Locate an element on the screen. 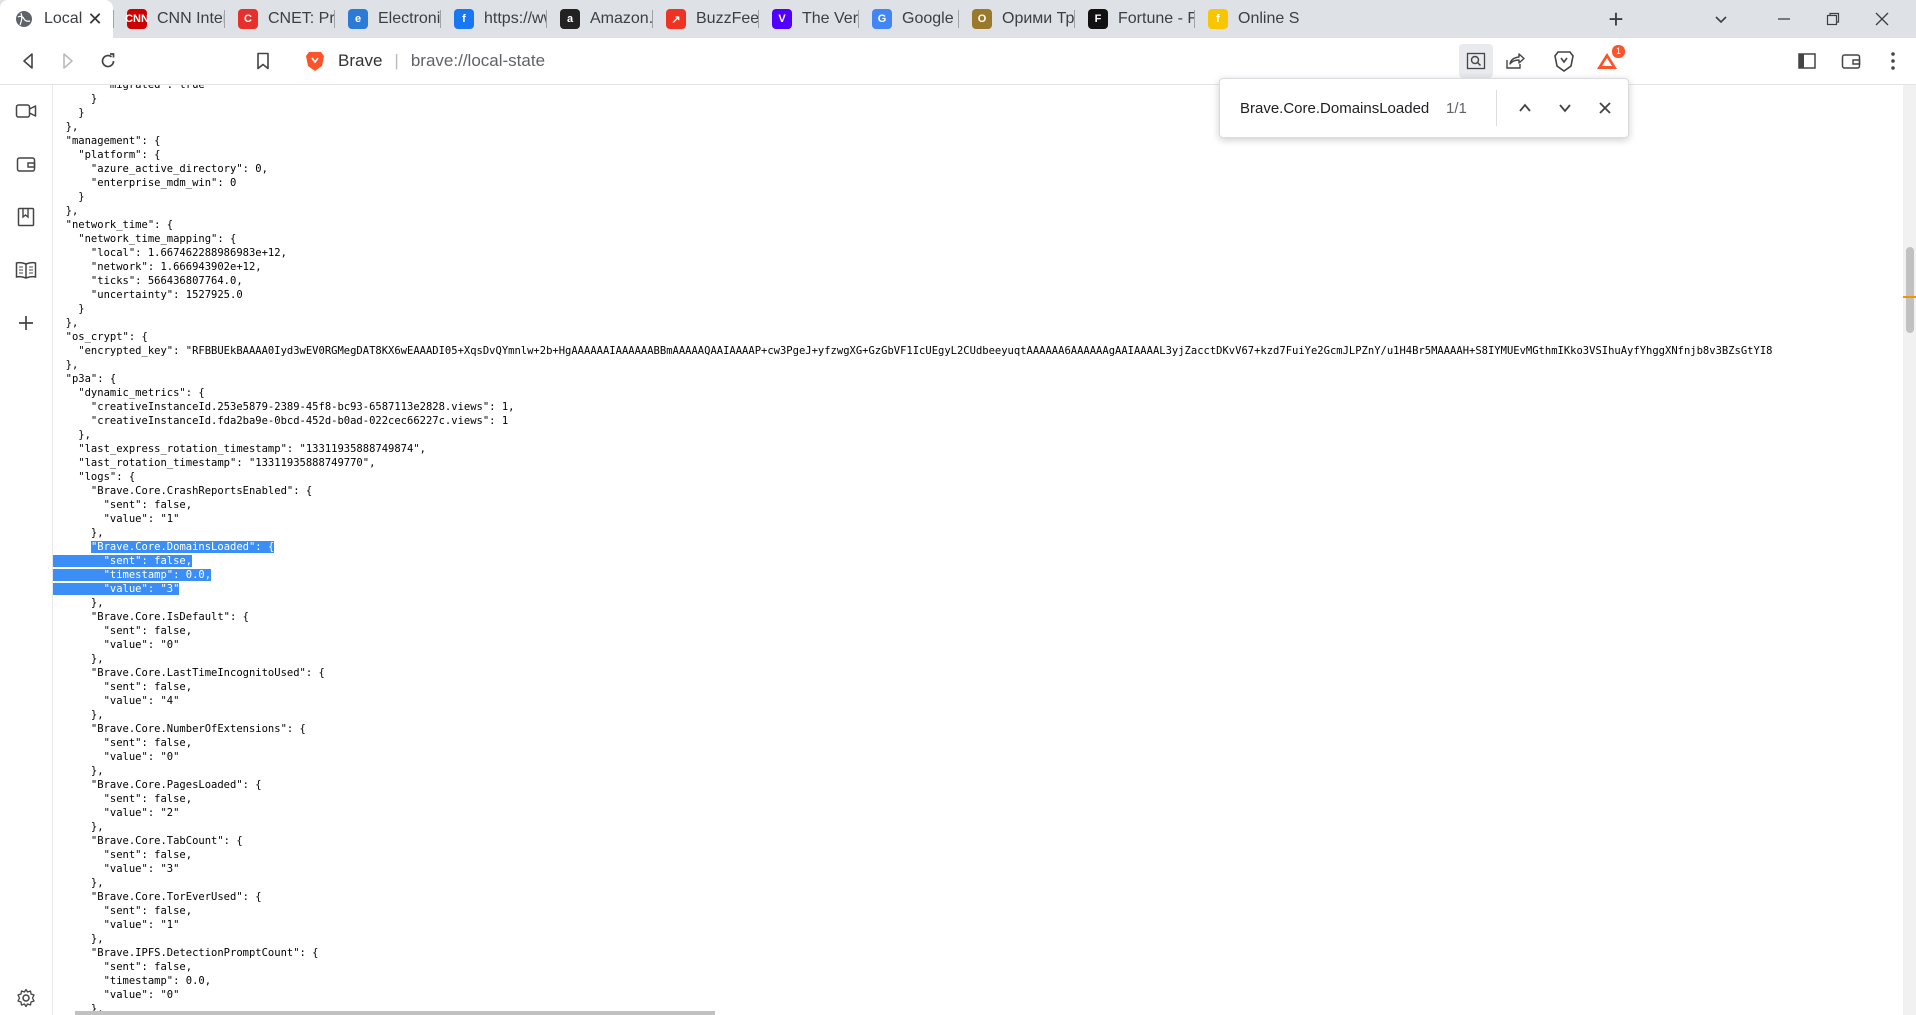 This screenshot has height=1015, width=1916. find-previous-button is located at coordinates (1525, 108).